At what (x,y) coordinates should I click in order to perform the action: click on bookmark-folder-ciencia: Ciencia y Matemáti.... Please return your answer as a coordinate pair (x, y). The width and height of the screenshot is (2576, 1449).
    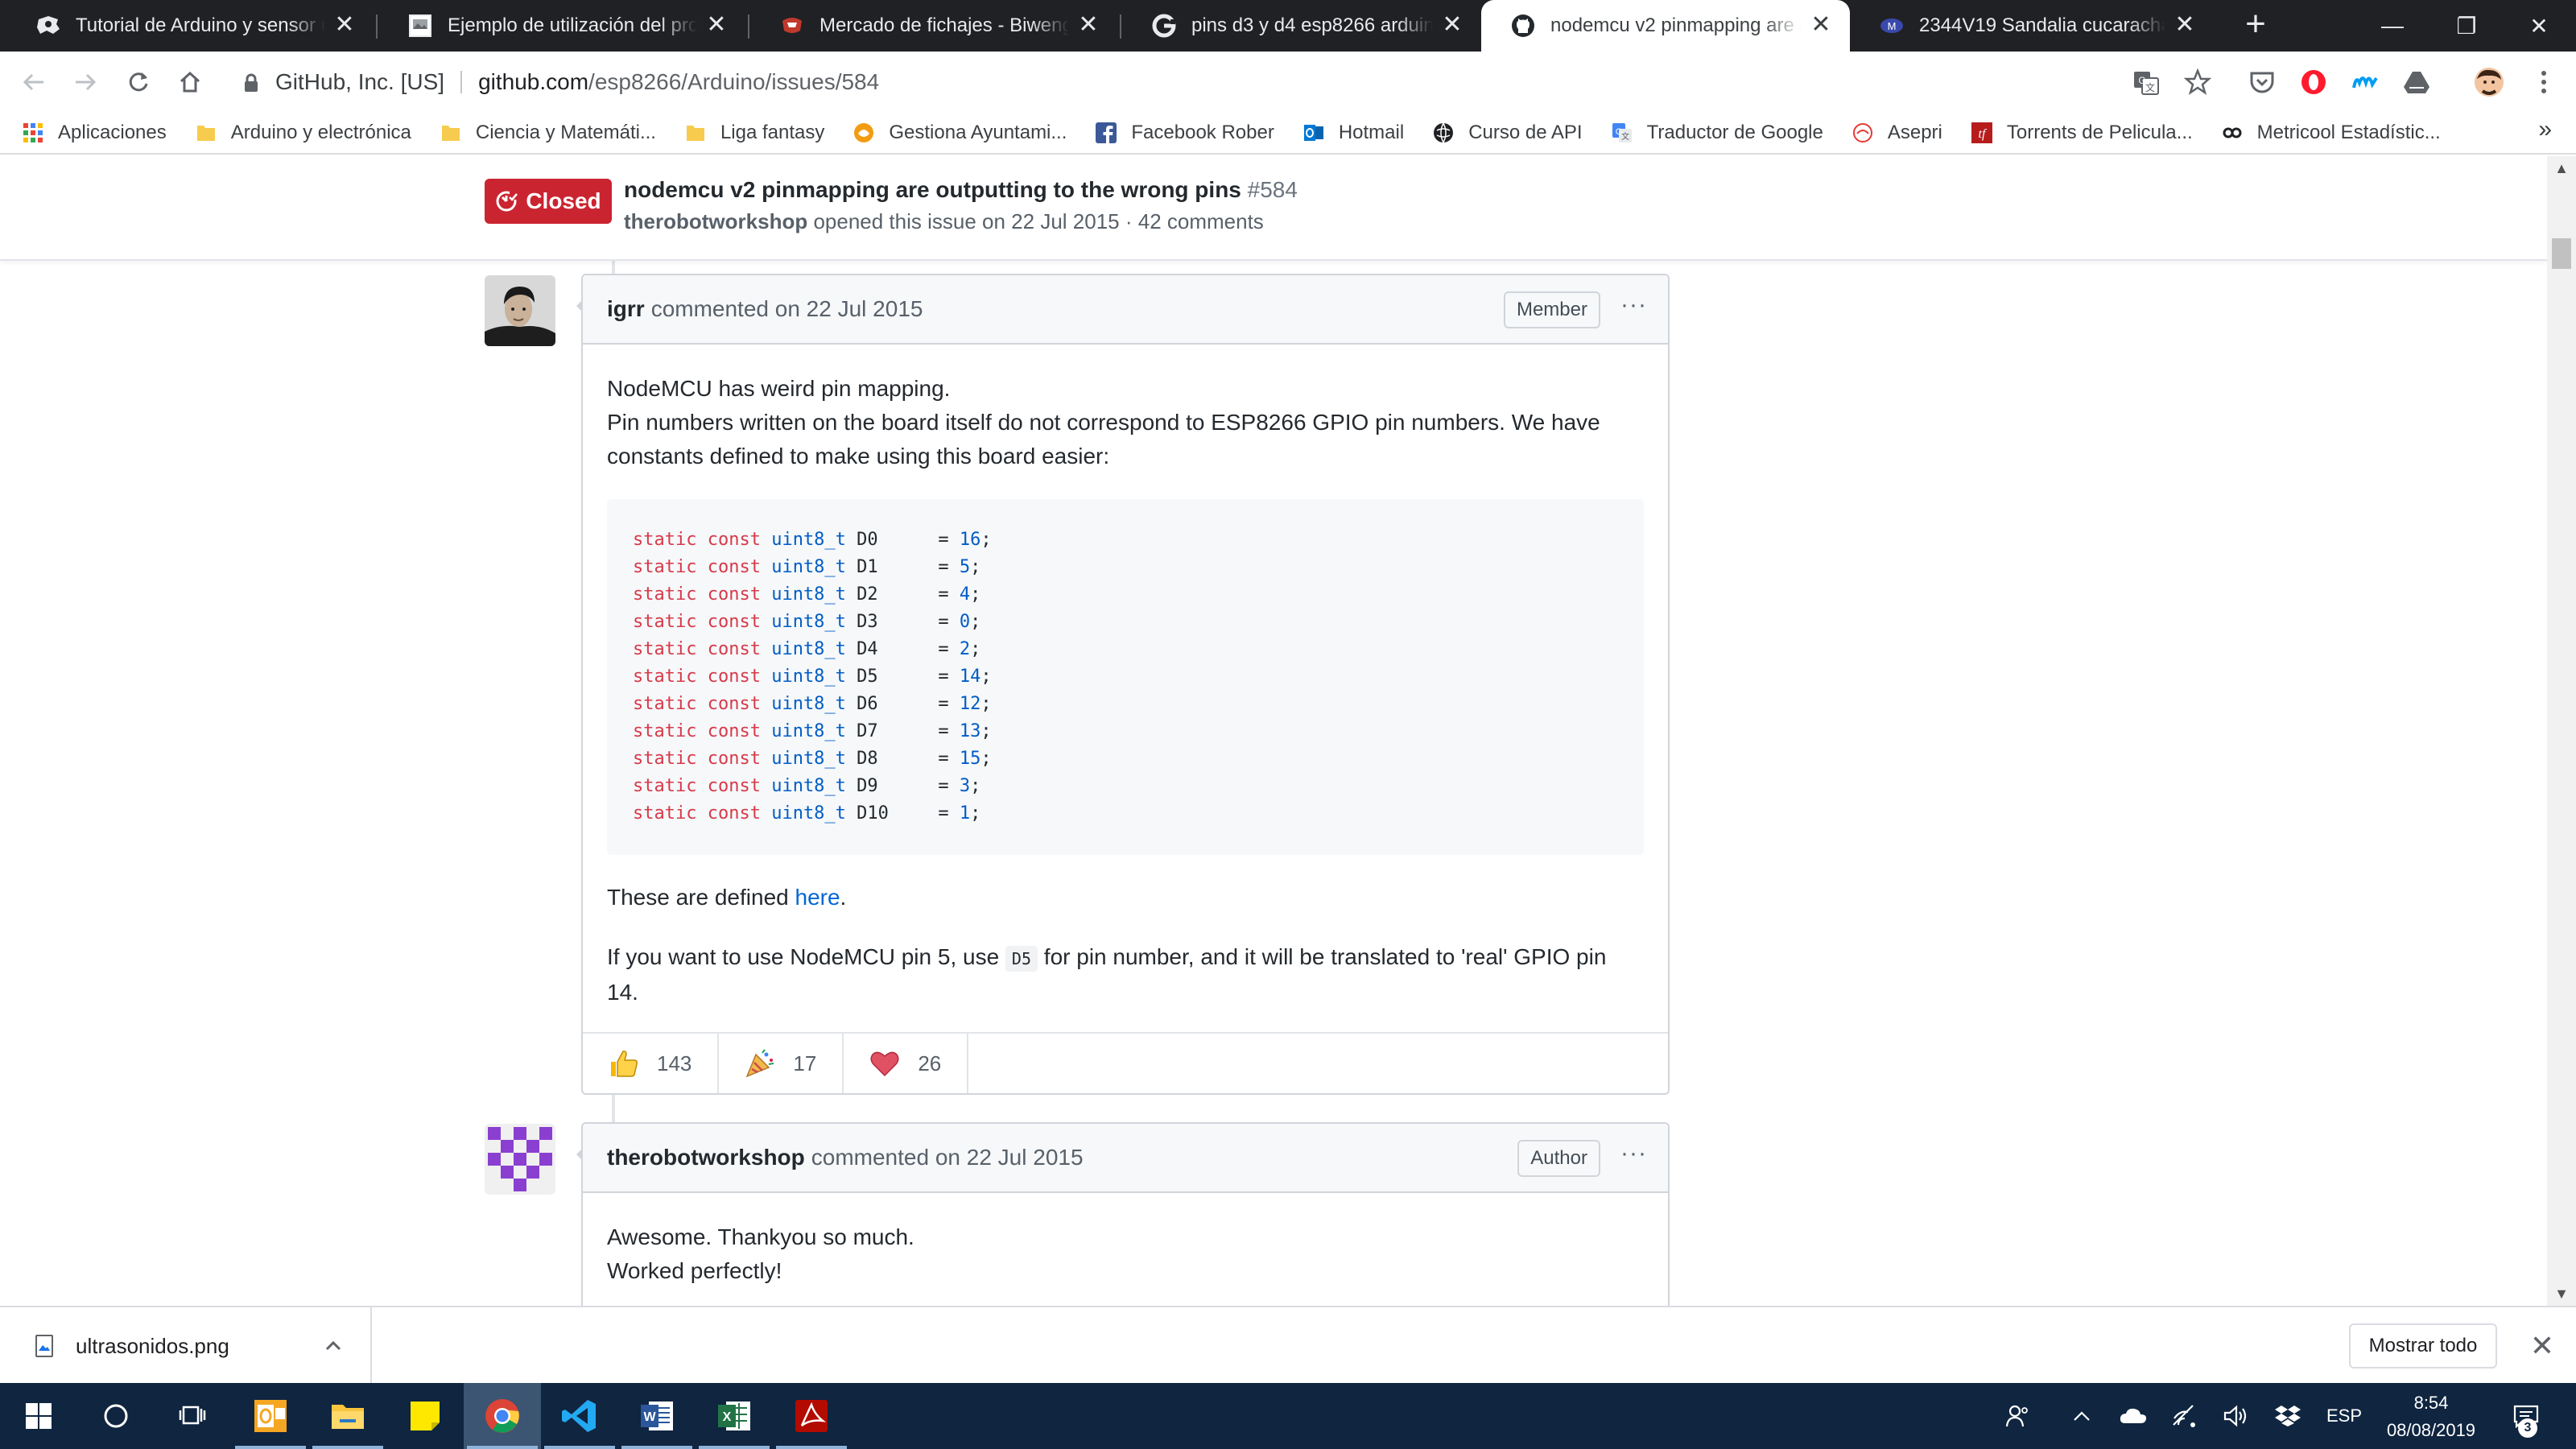
    Looking at the image, I should click on (548, 133).